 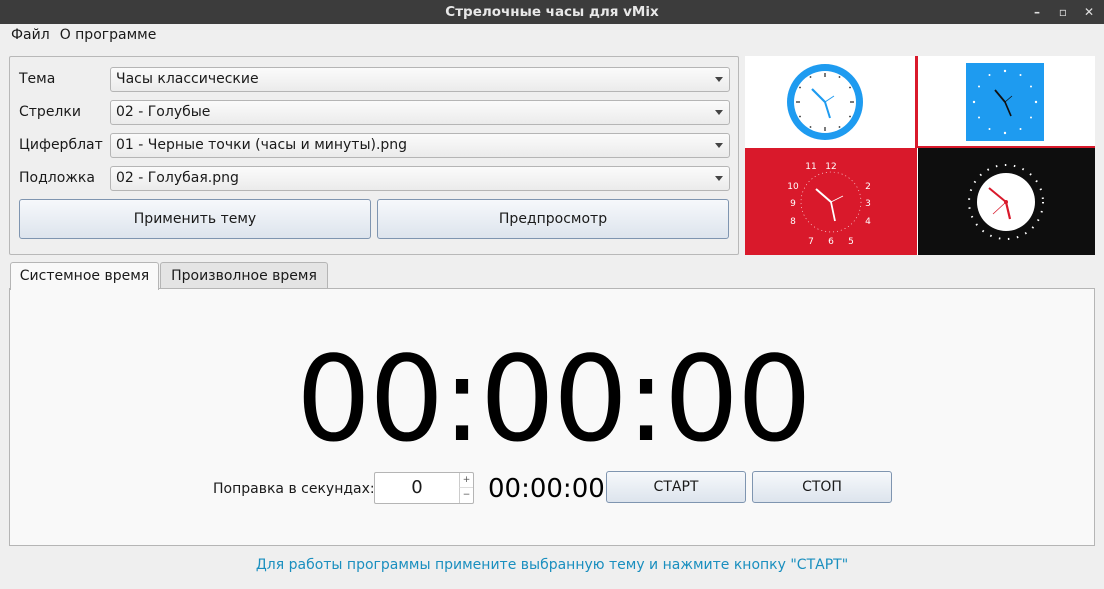 I want to click on dial-numeral-10: 10, so click(x=793, y=187).